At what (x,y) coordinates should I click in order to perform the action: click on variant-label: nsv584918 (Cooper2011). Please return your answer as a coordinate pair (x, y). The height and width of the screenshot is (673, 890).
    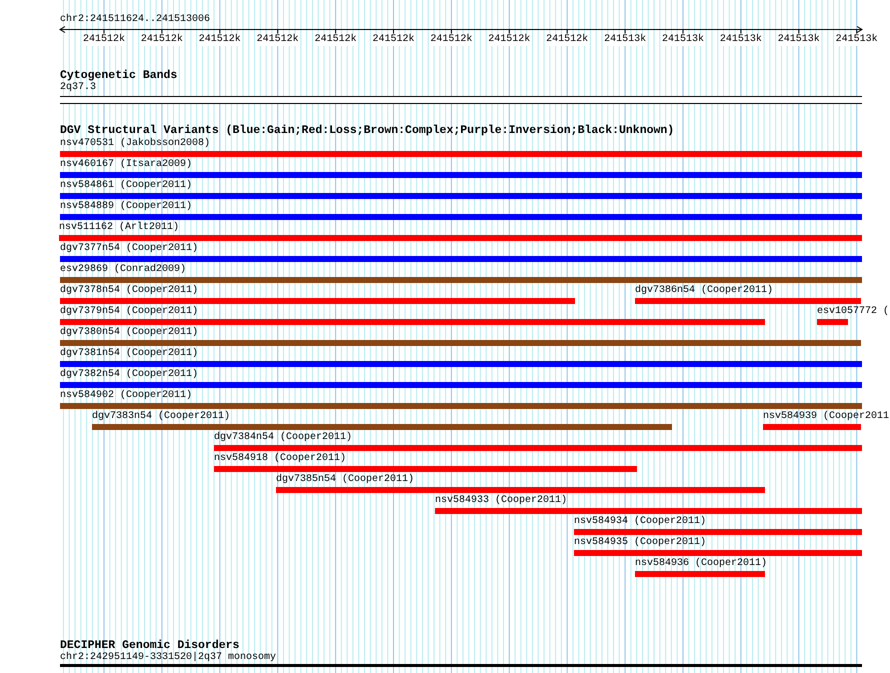
    Looking at the image, I should click on (280, 459).